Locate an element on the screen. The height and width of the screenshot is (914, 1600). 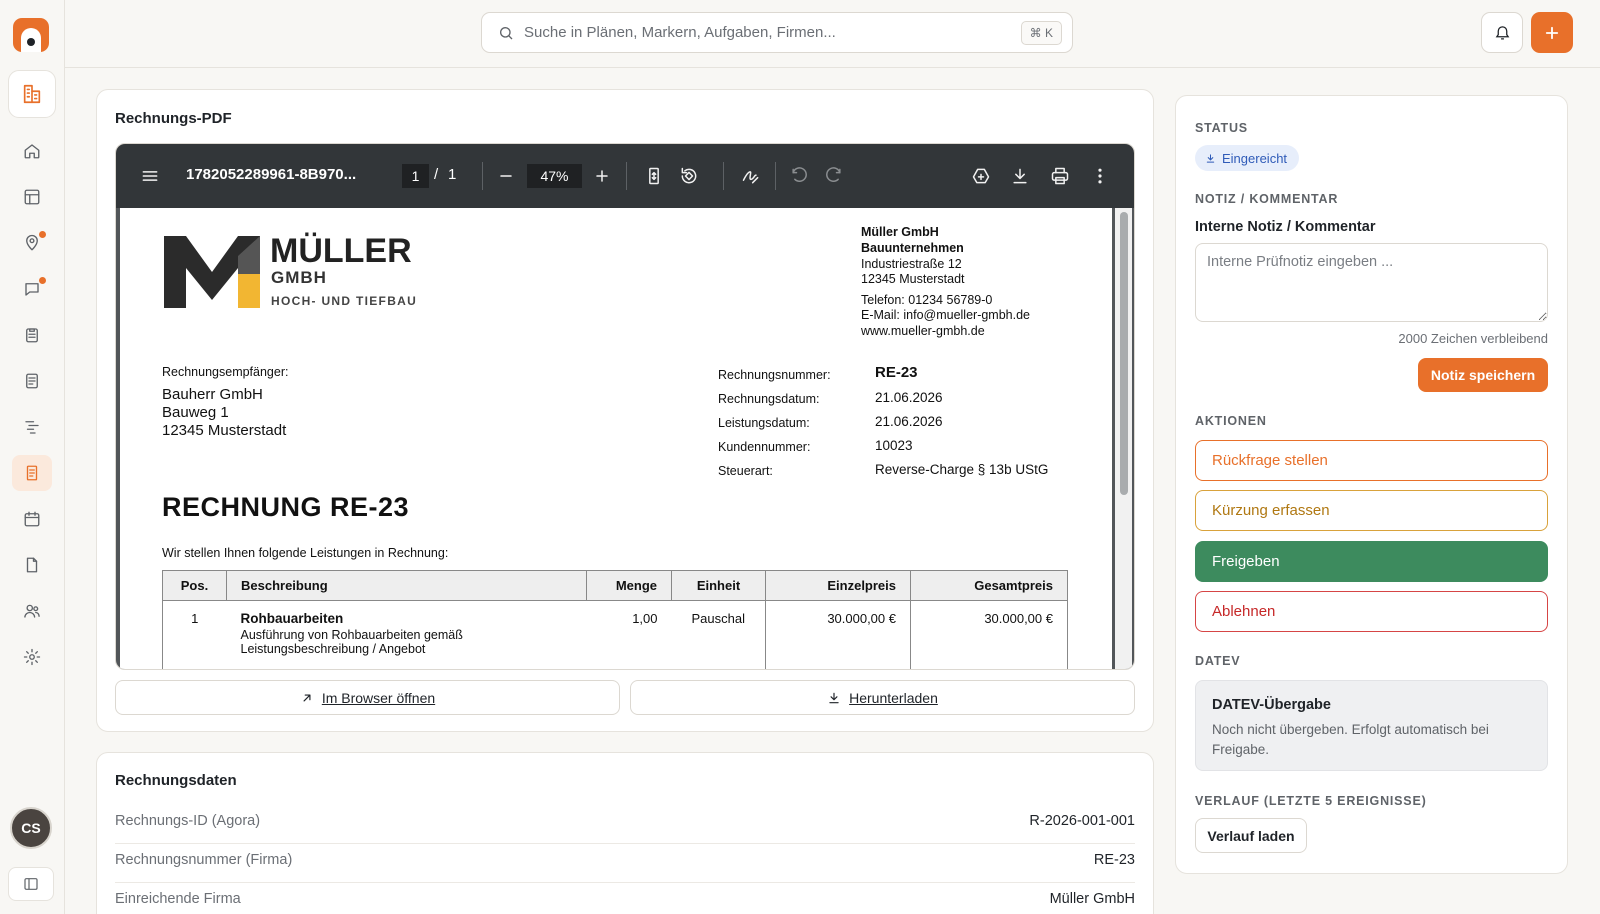
meta-label: Leistungsdatum: is located at coordinates (764, 423).